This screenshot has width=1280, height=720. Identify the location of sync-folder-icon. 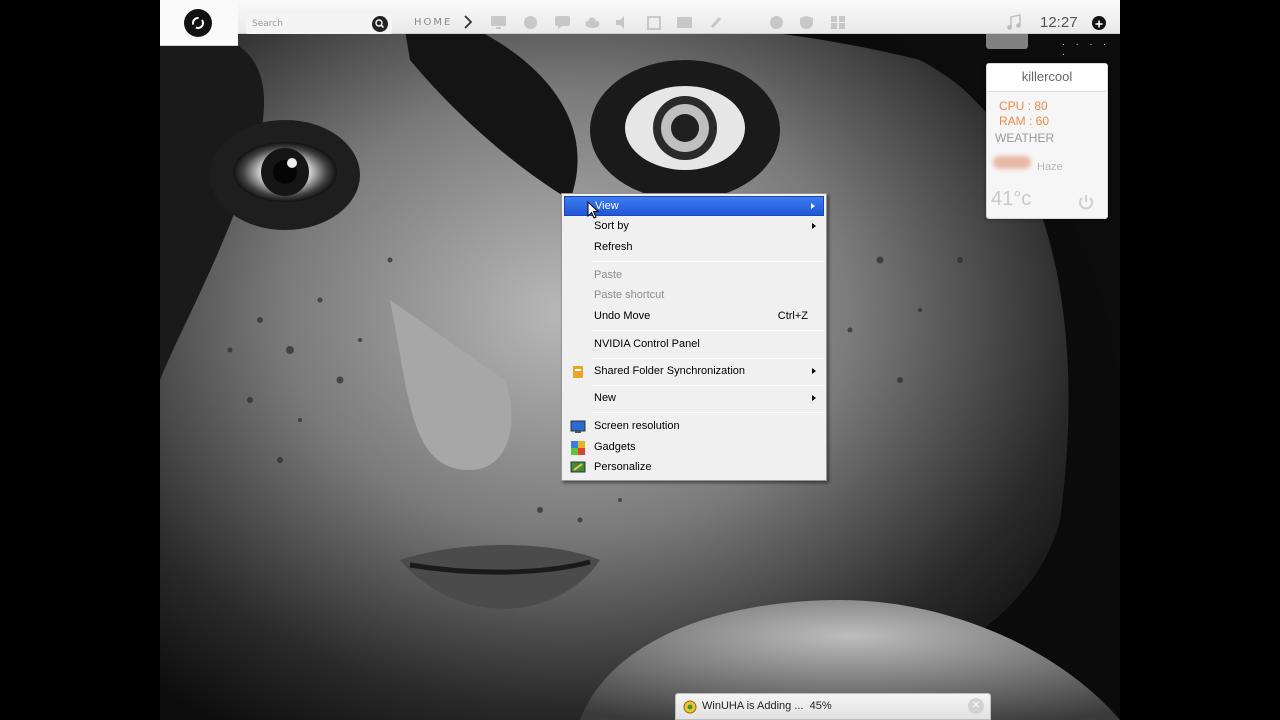
(578, 372).